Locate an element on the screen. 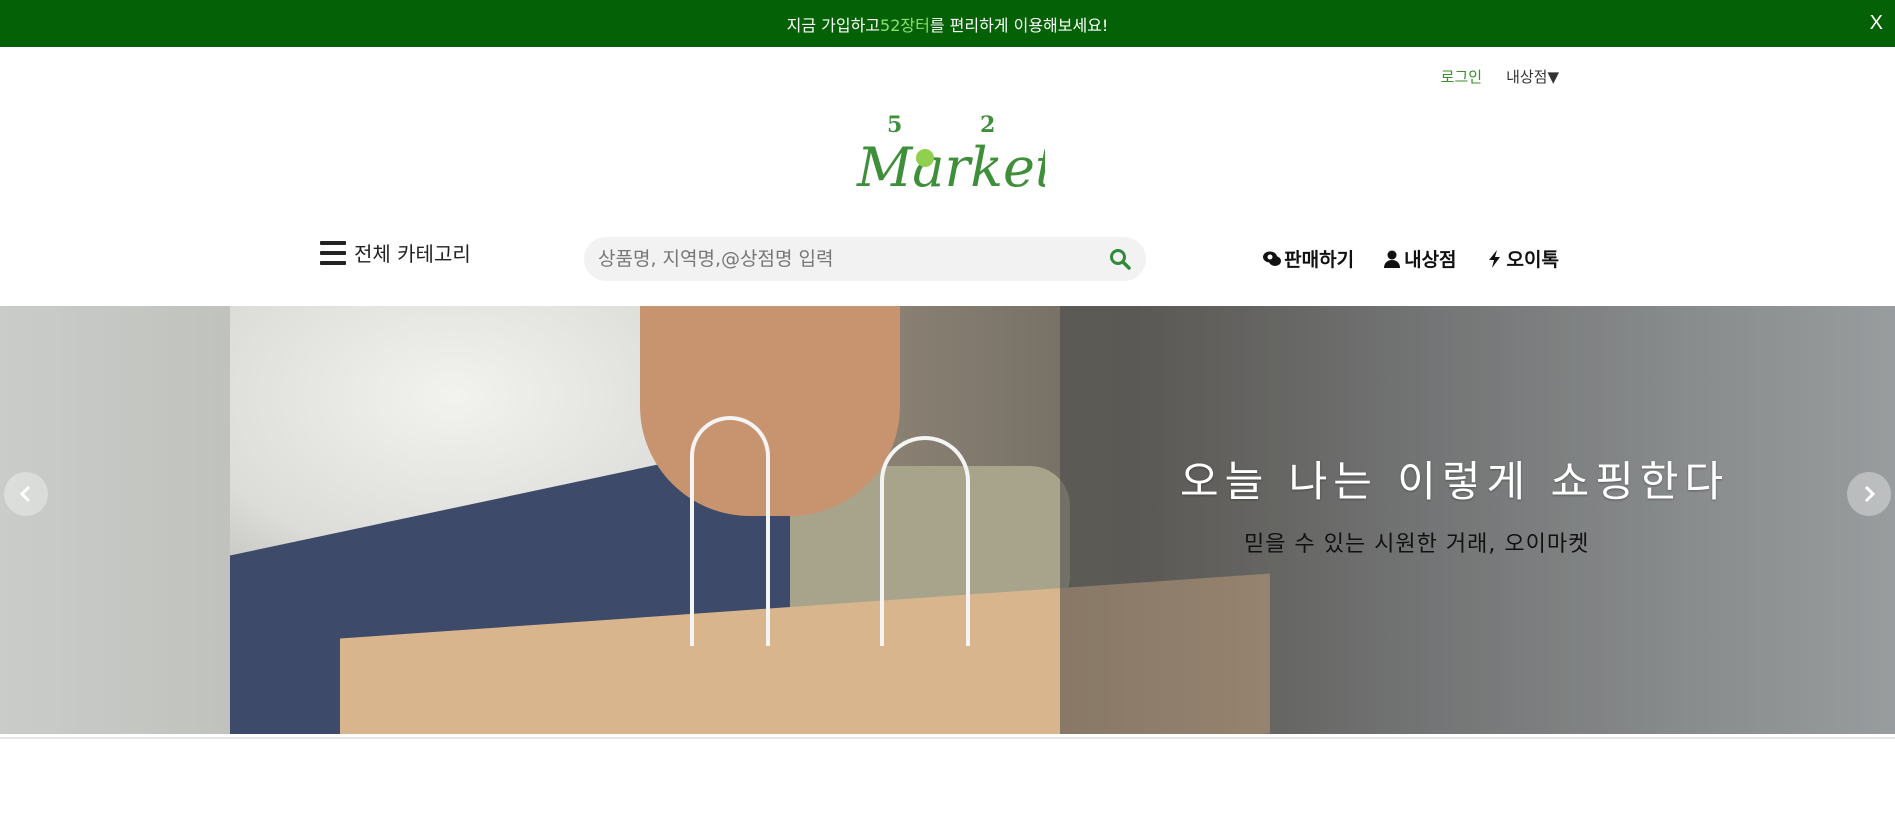 The width and height of the screenshot is (1895, 826). header-actions: 판매하기 내상점 오이톡 is located at coordinates (1410, 258).